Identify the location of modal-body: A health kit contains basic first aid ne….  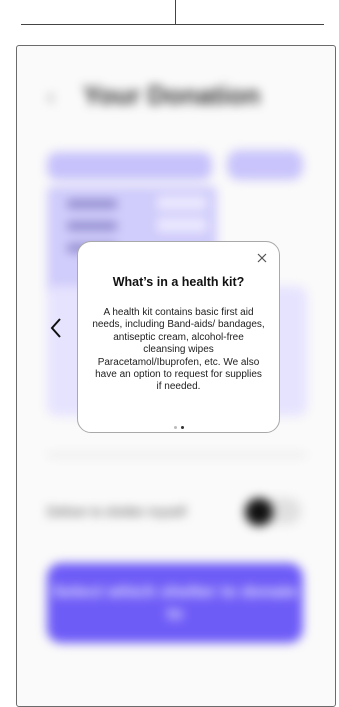
(178, 350).